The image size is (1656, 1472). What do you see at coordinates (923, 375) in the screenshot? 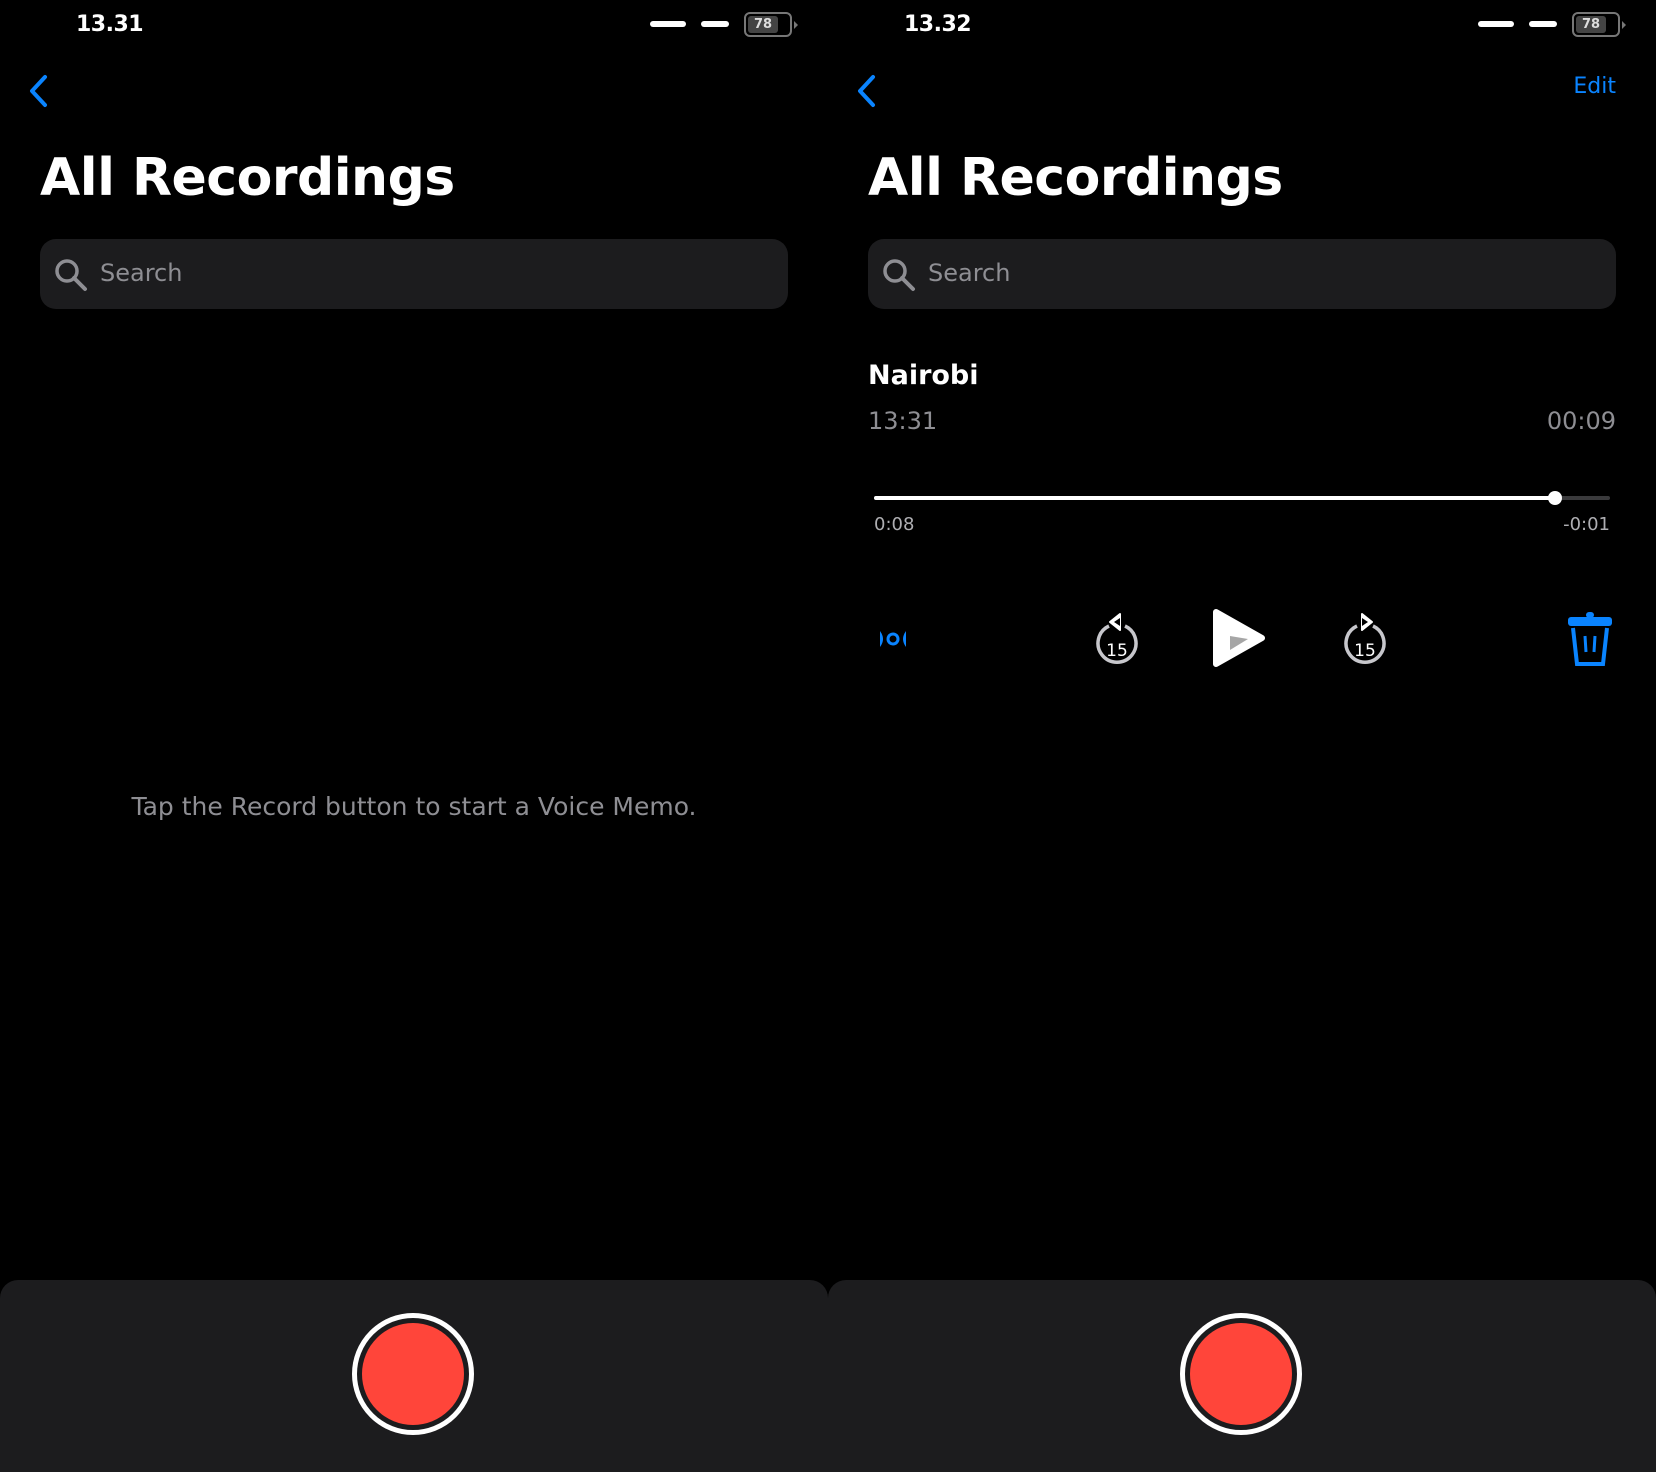
I see `recording-name: Nairobi` at bounding box center [923, 375].